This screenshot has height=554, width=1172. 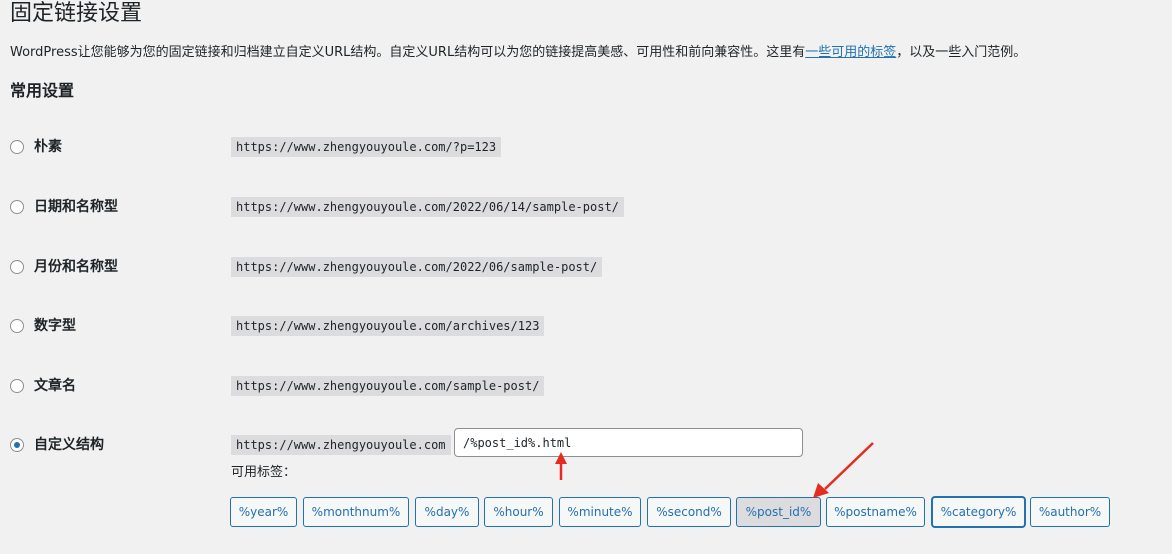 I want to click on available-tags-link: 一些可用的标签, so click(x=850, y=52).